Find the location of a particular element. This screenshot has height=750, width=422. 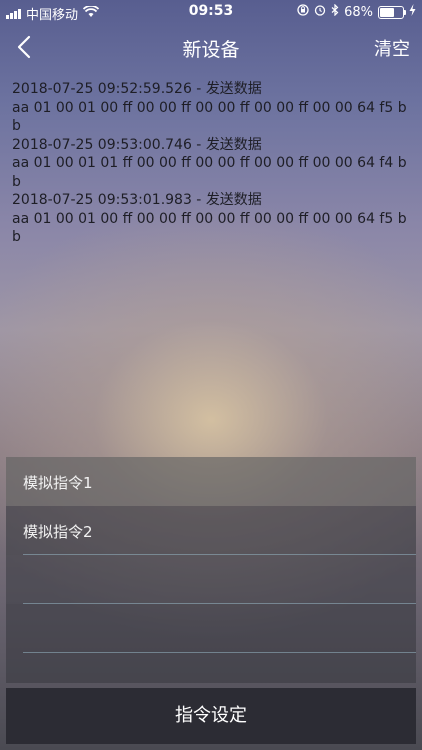

charging-icon is located at coordinates (412, 12).